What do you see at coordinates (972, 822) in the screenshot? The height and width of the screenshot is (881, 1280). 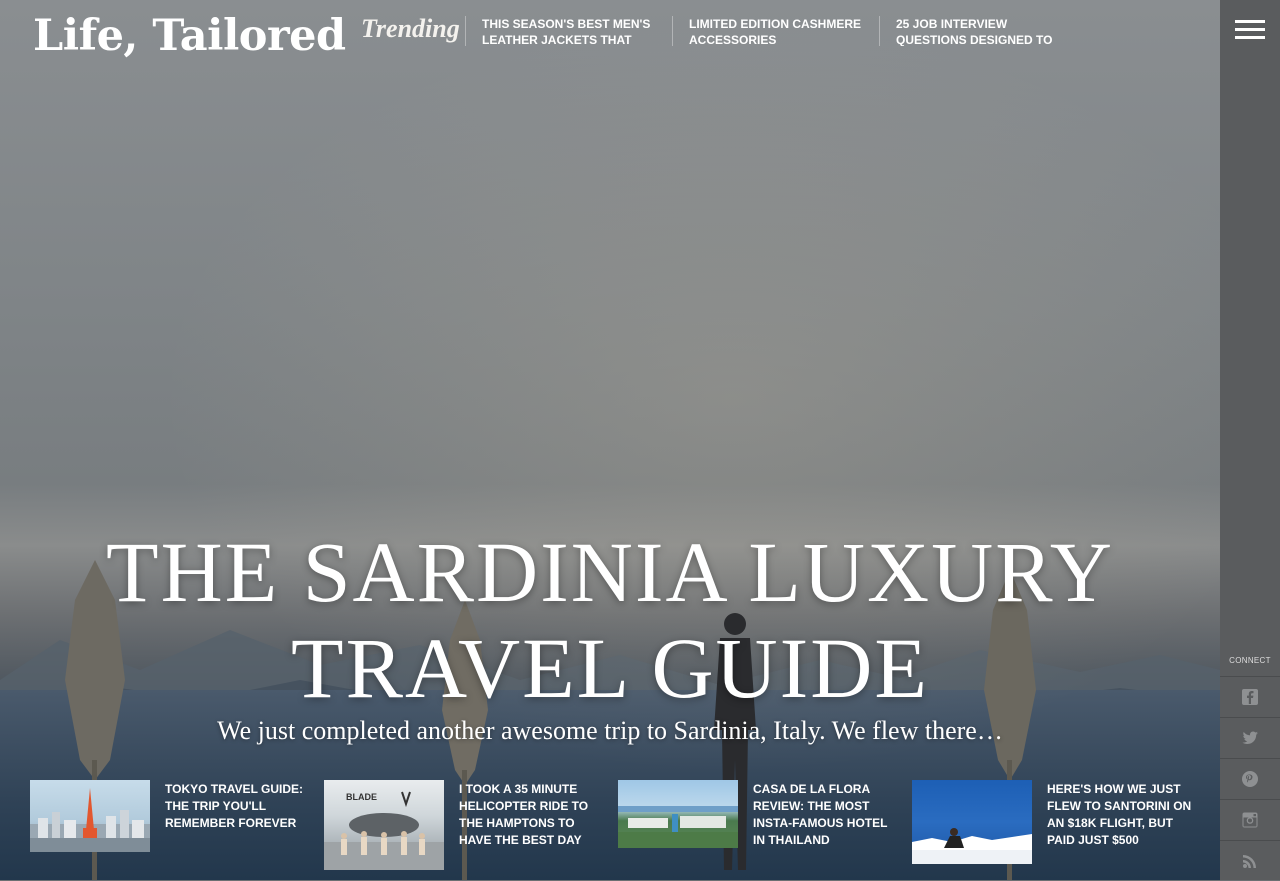 I see `santorini-thumbnail` at bounding box center [972, 822].